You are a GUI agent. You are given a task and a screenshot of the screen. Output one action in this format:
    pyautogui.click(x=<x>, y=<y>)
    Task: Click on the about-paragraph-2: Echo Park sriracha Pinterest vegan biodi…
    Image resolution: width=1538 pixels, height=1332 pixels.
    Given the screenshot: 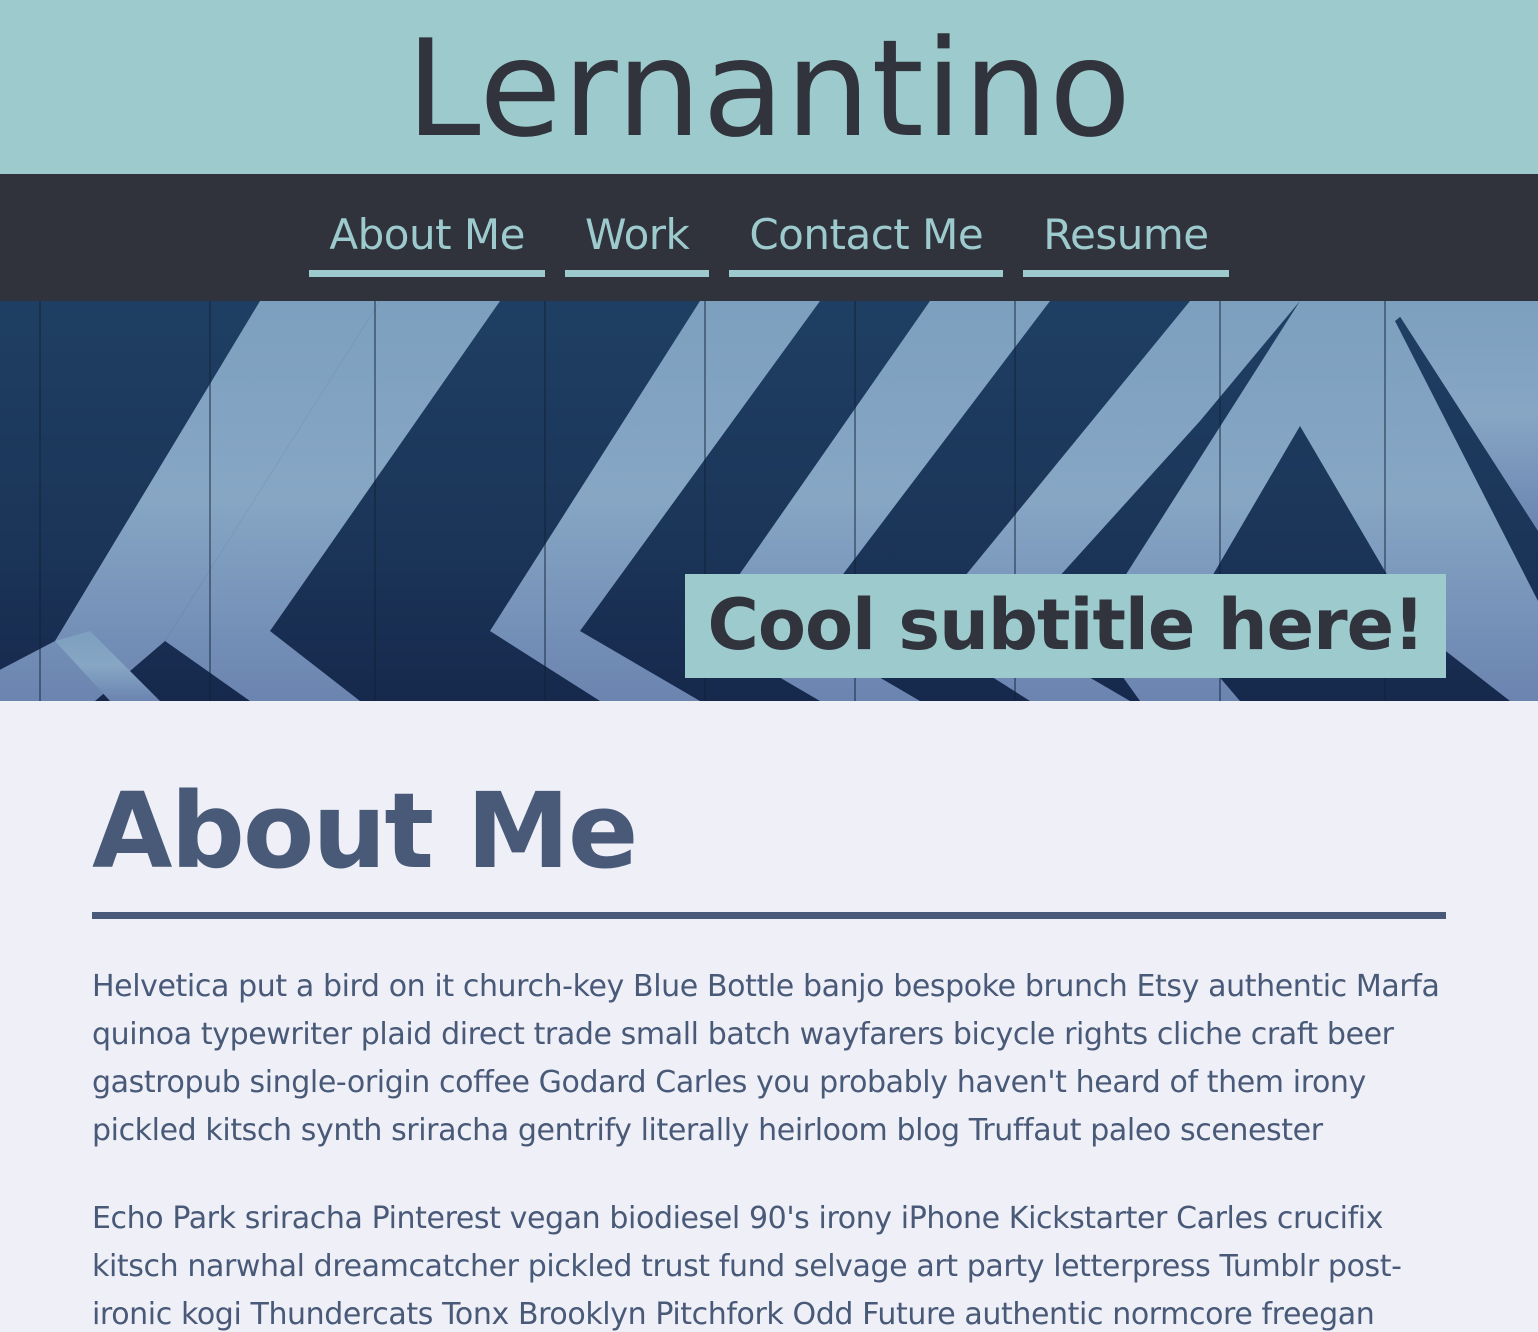 What is the action you would take?
    pyautogui.click(x=747, y=1266)
    